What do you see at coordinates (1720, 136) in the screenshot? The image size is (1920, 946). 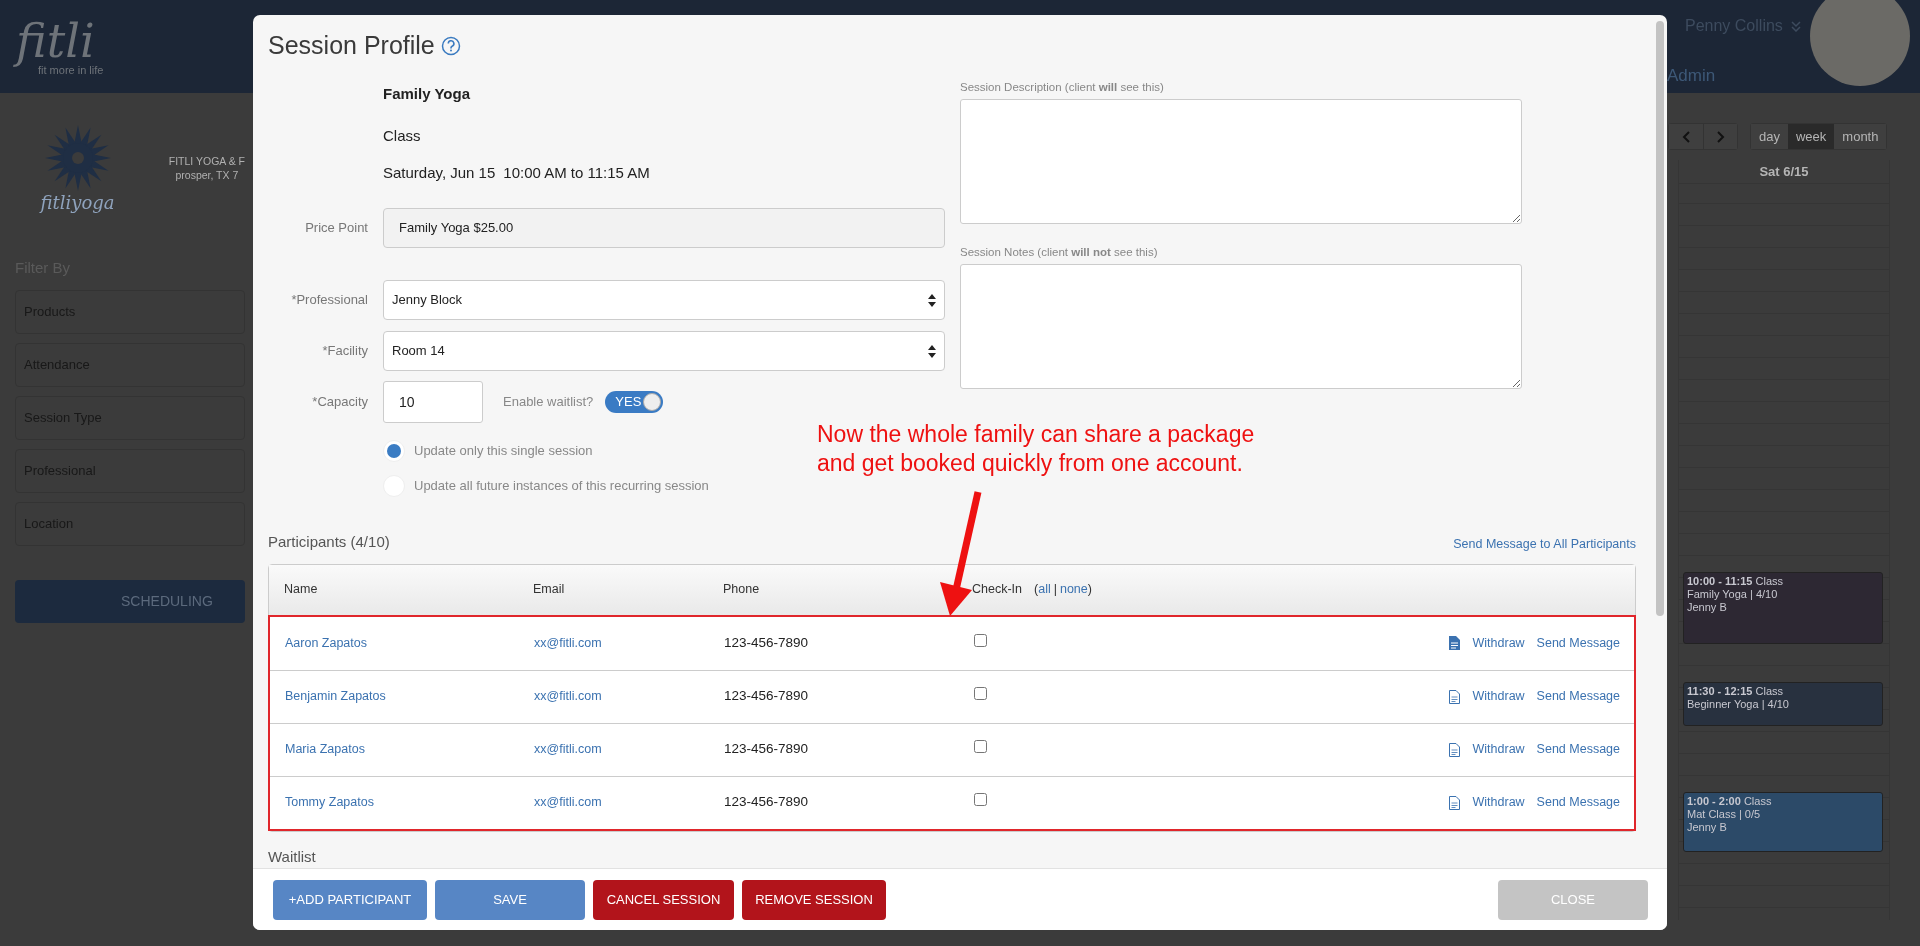 I see `chevron-right-icon` at bounding box center [1720, 136].